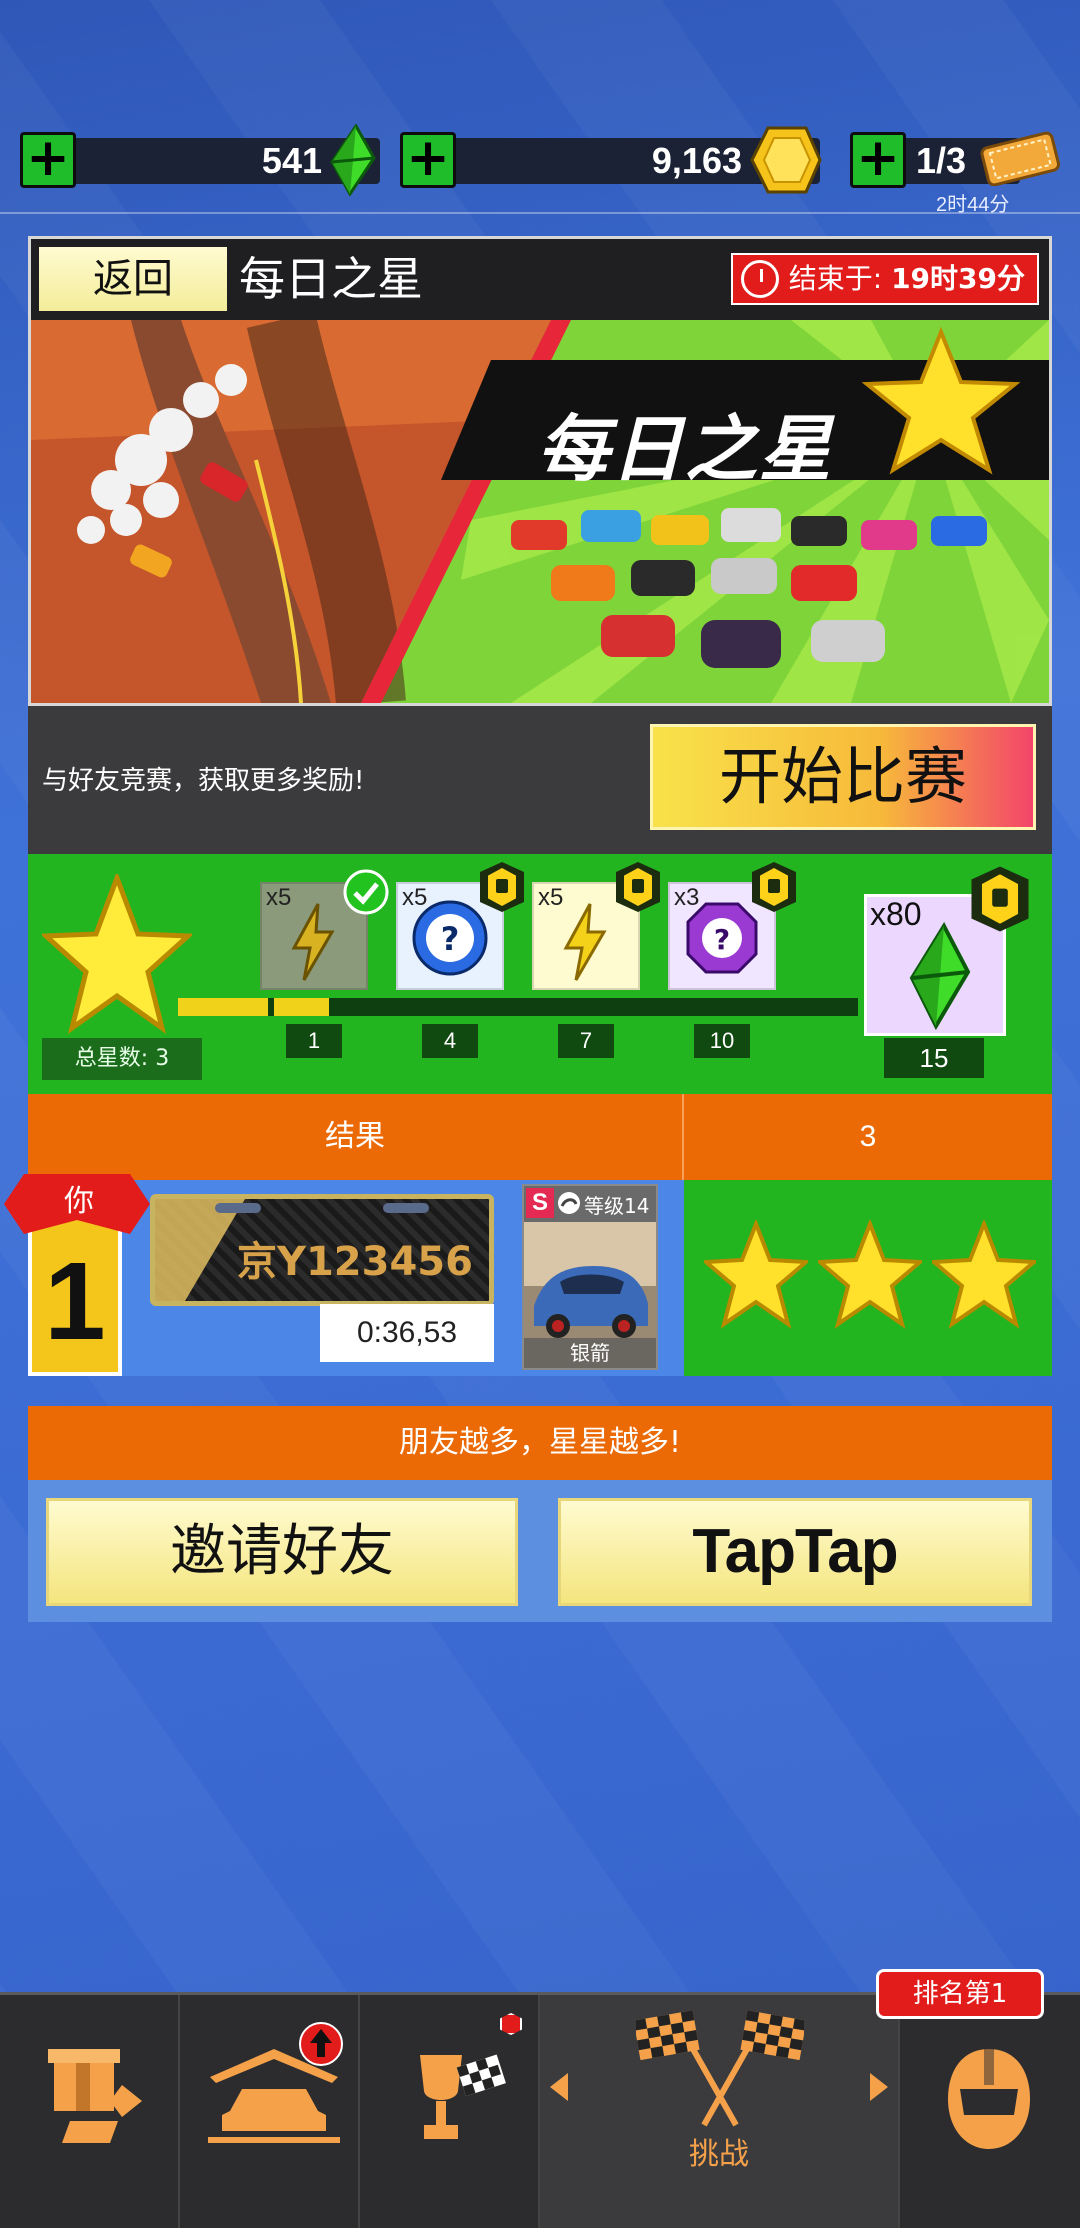 This screenshot has height=2228, width=1080. Describe the element at coordinates (617, 1206) in the screenshot. I see `car-level: 等级14` at that location.